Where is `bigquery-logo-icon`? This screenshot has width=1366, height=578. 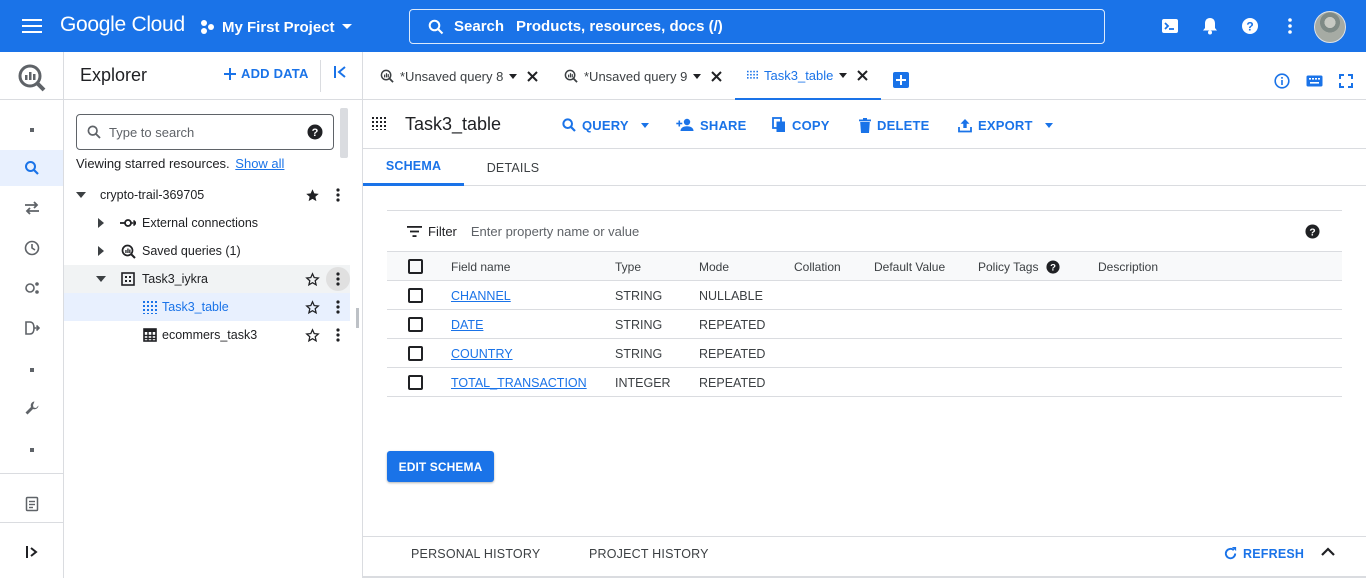 bigquery-logo-icon is located at coordinates (32, 78).